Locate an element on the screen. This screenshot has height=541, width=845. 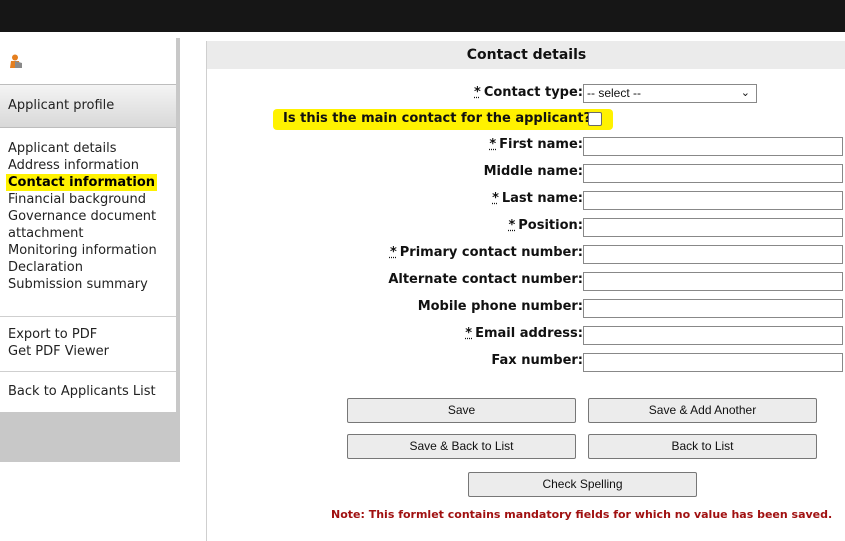
form-title: Contact details is located at coordinates (526, 55).